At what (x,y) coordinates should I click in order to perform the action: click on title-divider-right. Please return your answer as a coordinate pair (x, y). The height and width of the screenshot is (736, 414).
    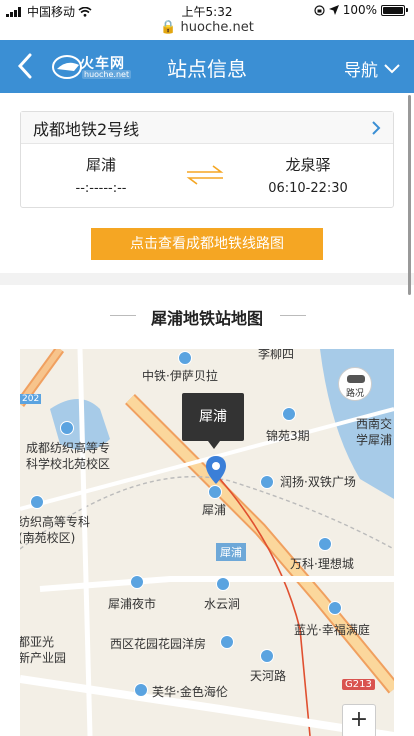
    Looking at the image, I should click on (293, 315).